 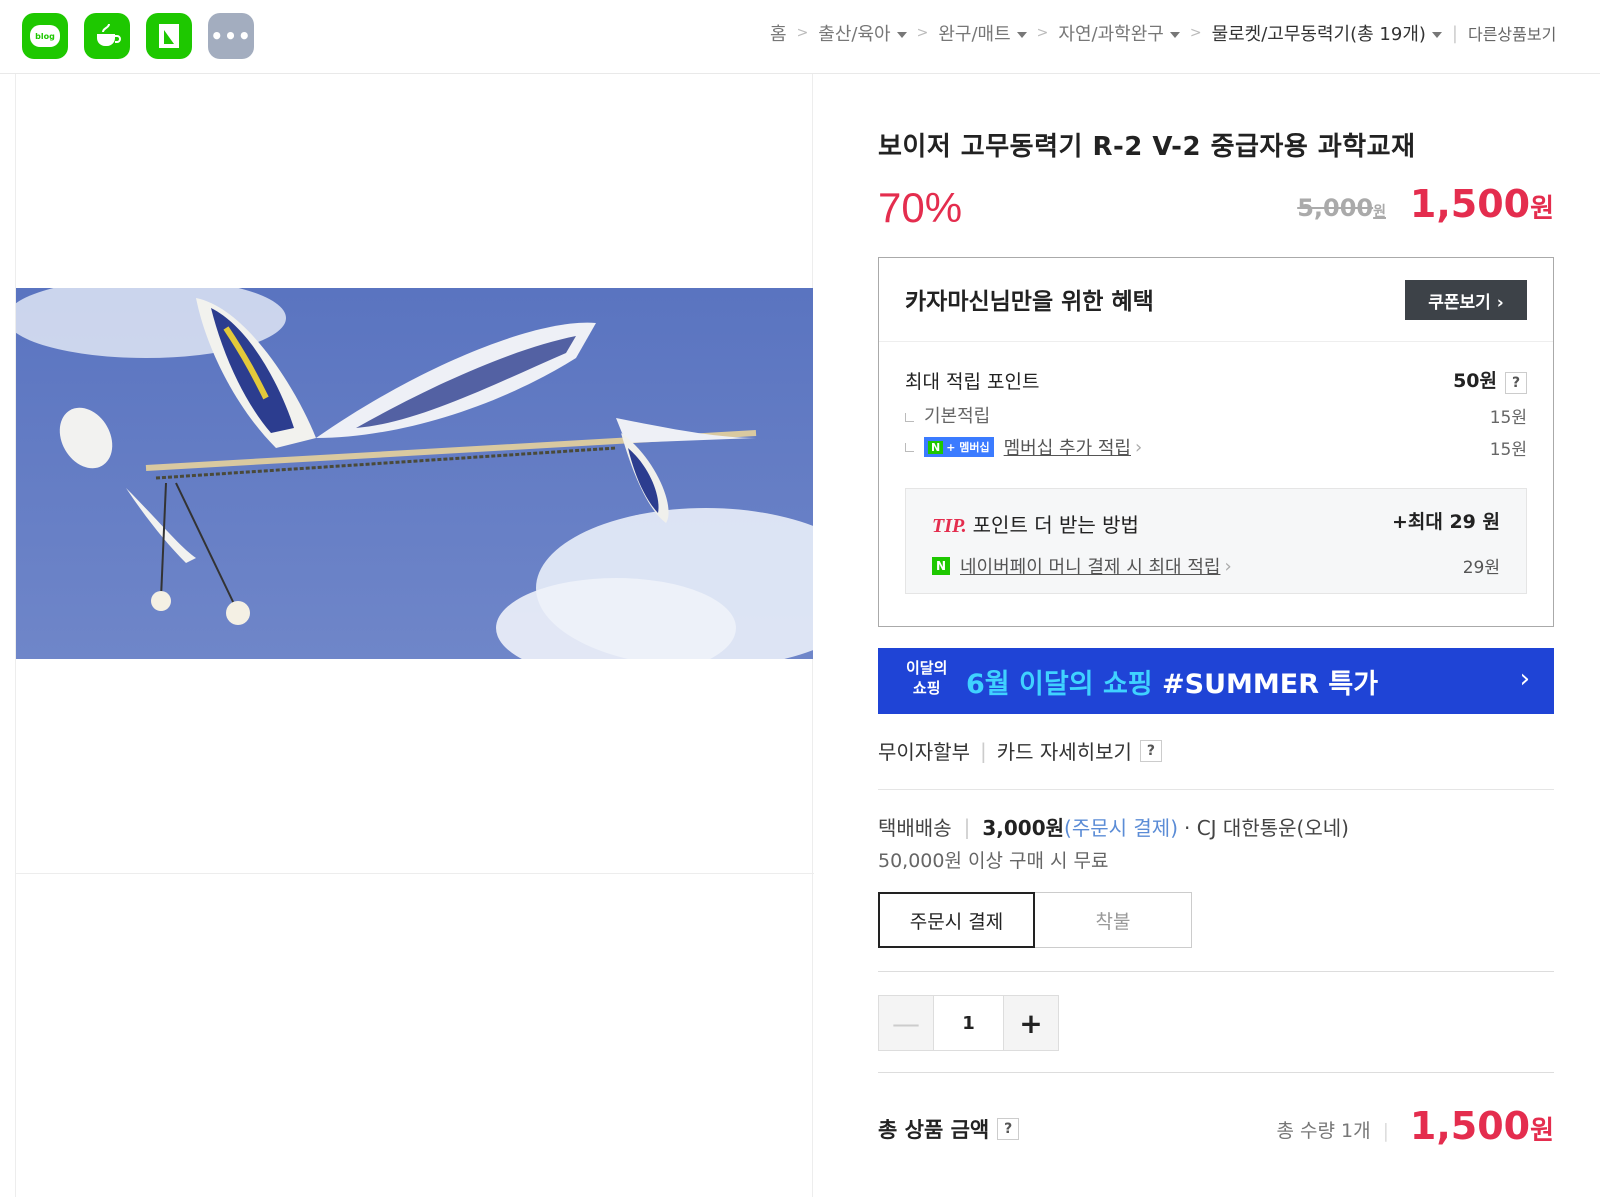 I want to click on blog-share-icon: blog, so click(x=45, y=36).